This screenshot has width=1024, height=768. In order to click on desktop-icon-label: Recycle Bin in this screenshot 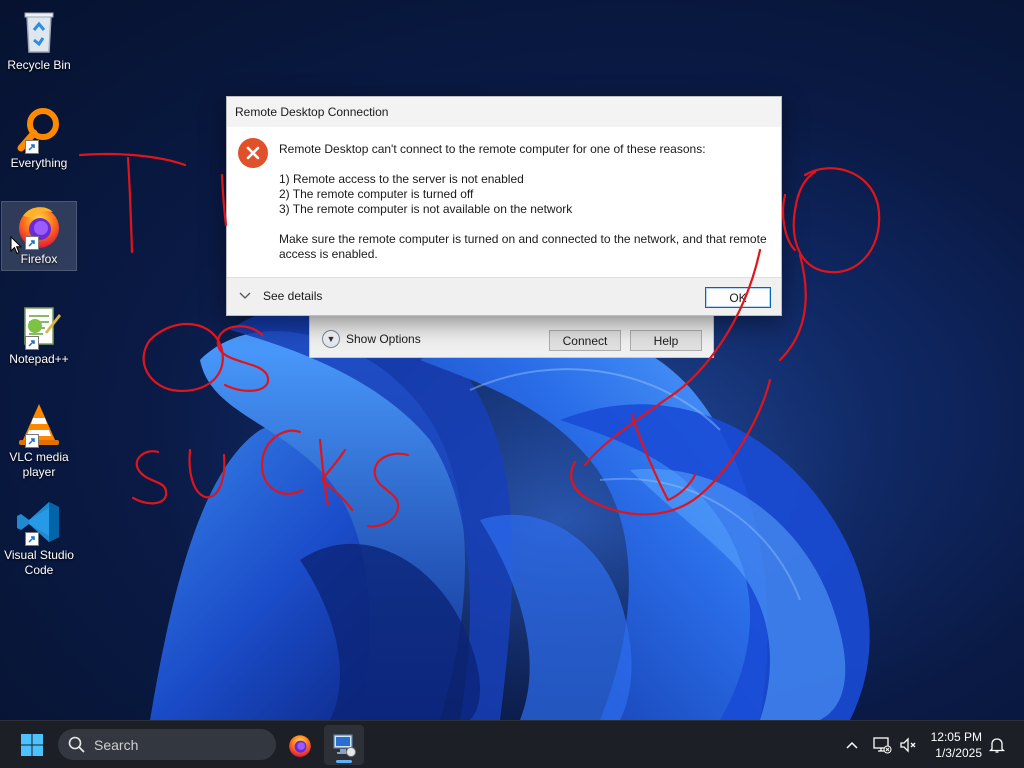, I will do `click(39, 65)`.